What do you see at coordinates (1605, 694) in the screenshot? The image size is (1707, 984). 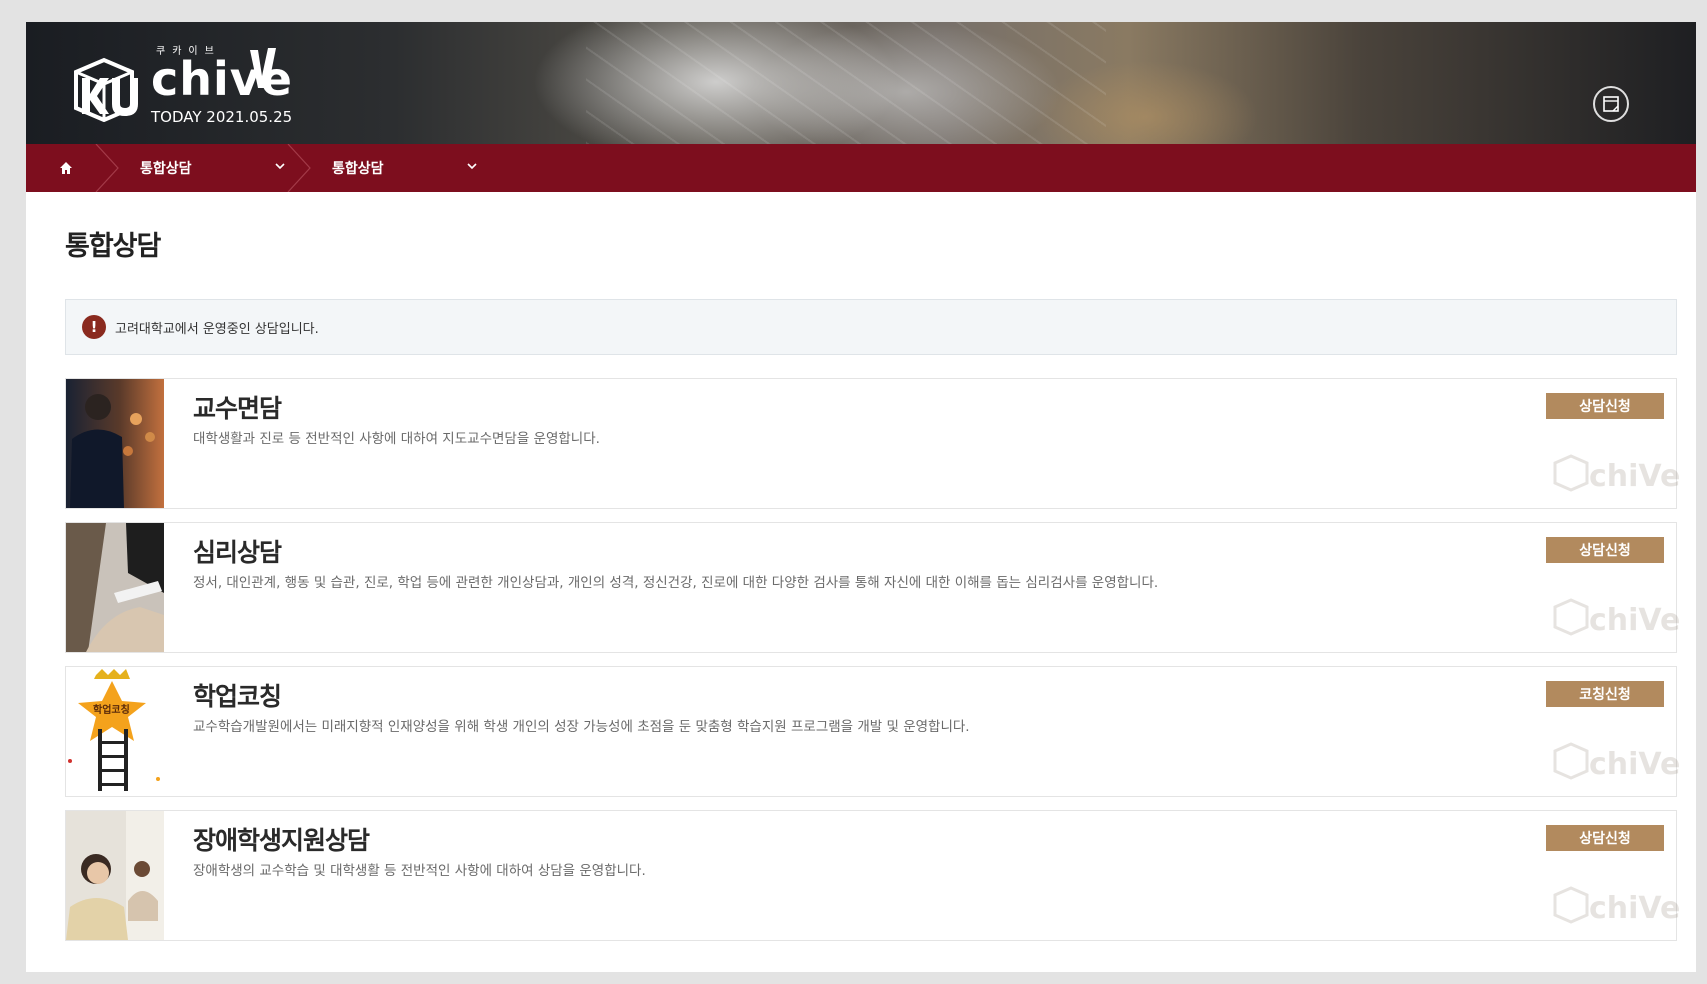 I see `apply-button: 코칭신청` at bounding box center [1605, 694].